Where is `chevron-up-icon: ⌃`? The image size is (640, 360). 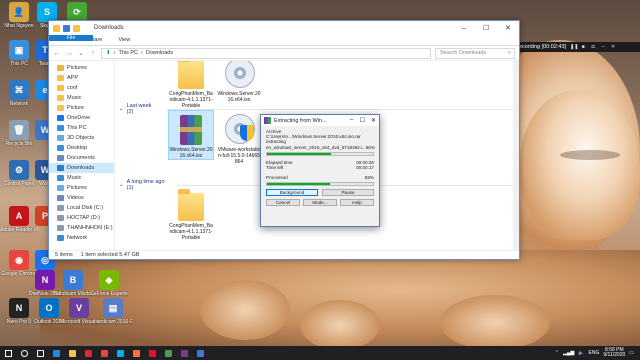
chevron-up-icon: ⌃ is located at coordinates (557, 353).